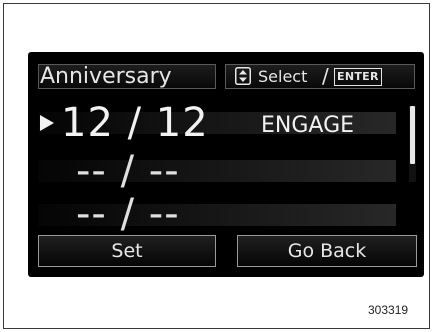 The height and width of the screenshot is (332, 433). I want to click on figure-number: 303319, so click(388, 310).